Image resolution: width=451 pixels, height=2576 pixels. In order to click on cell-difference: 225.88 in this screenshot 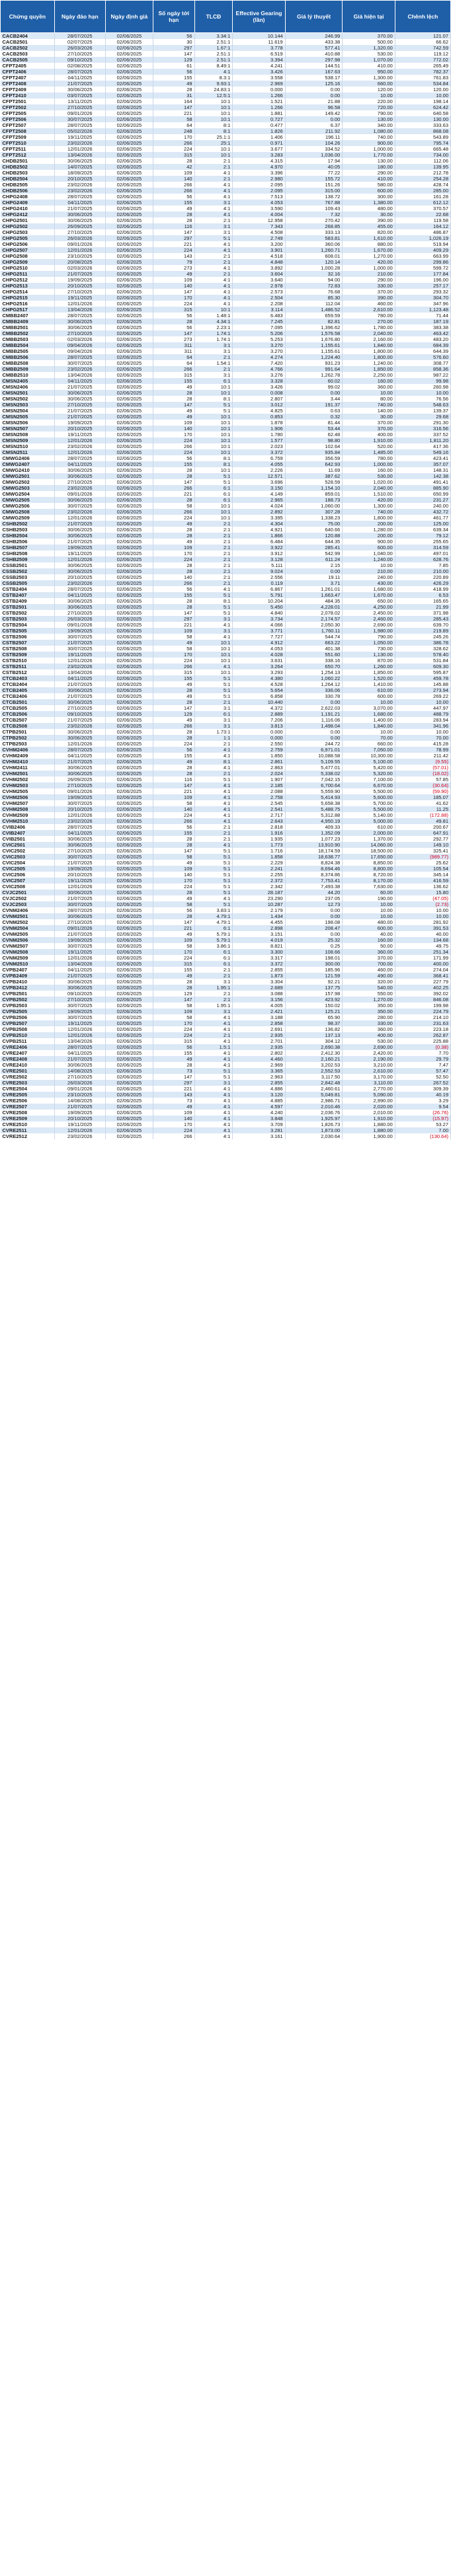, I will do `click(423, 1041)`.